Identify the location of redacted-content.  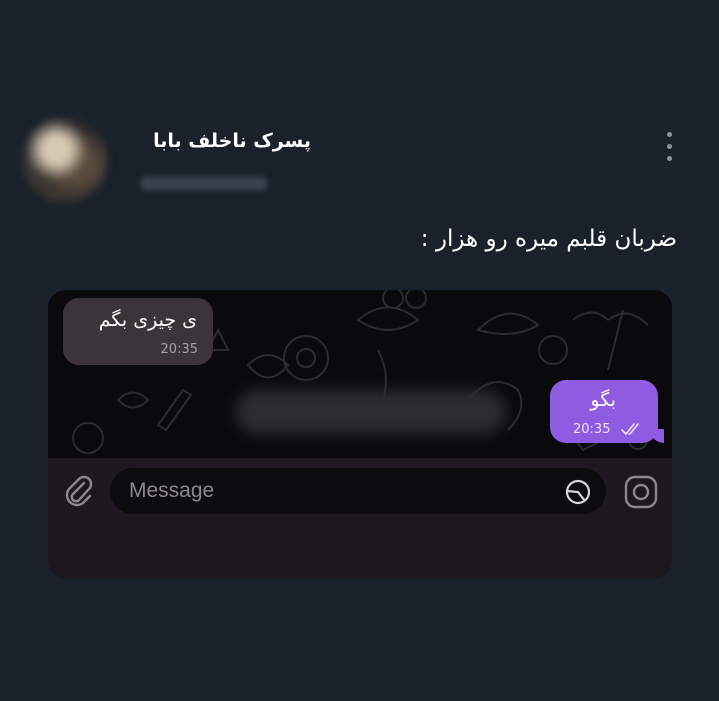
(371, 412).